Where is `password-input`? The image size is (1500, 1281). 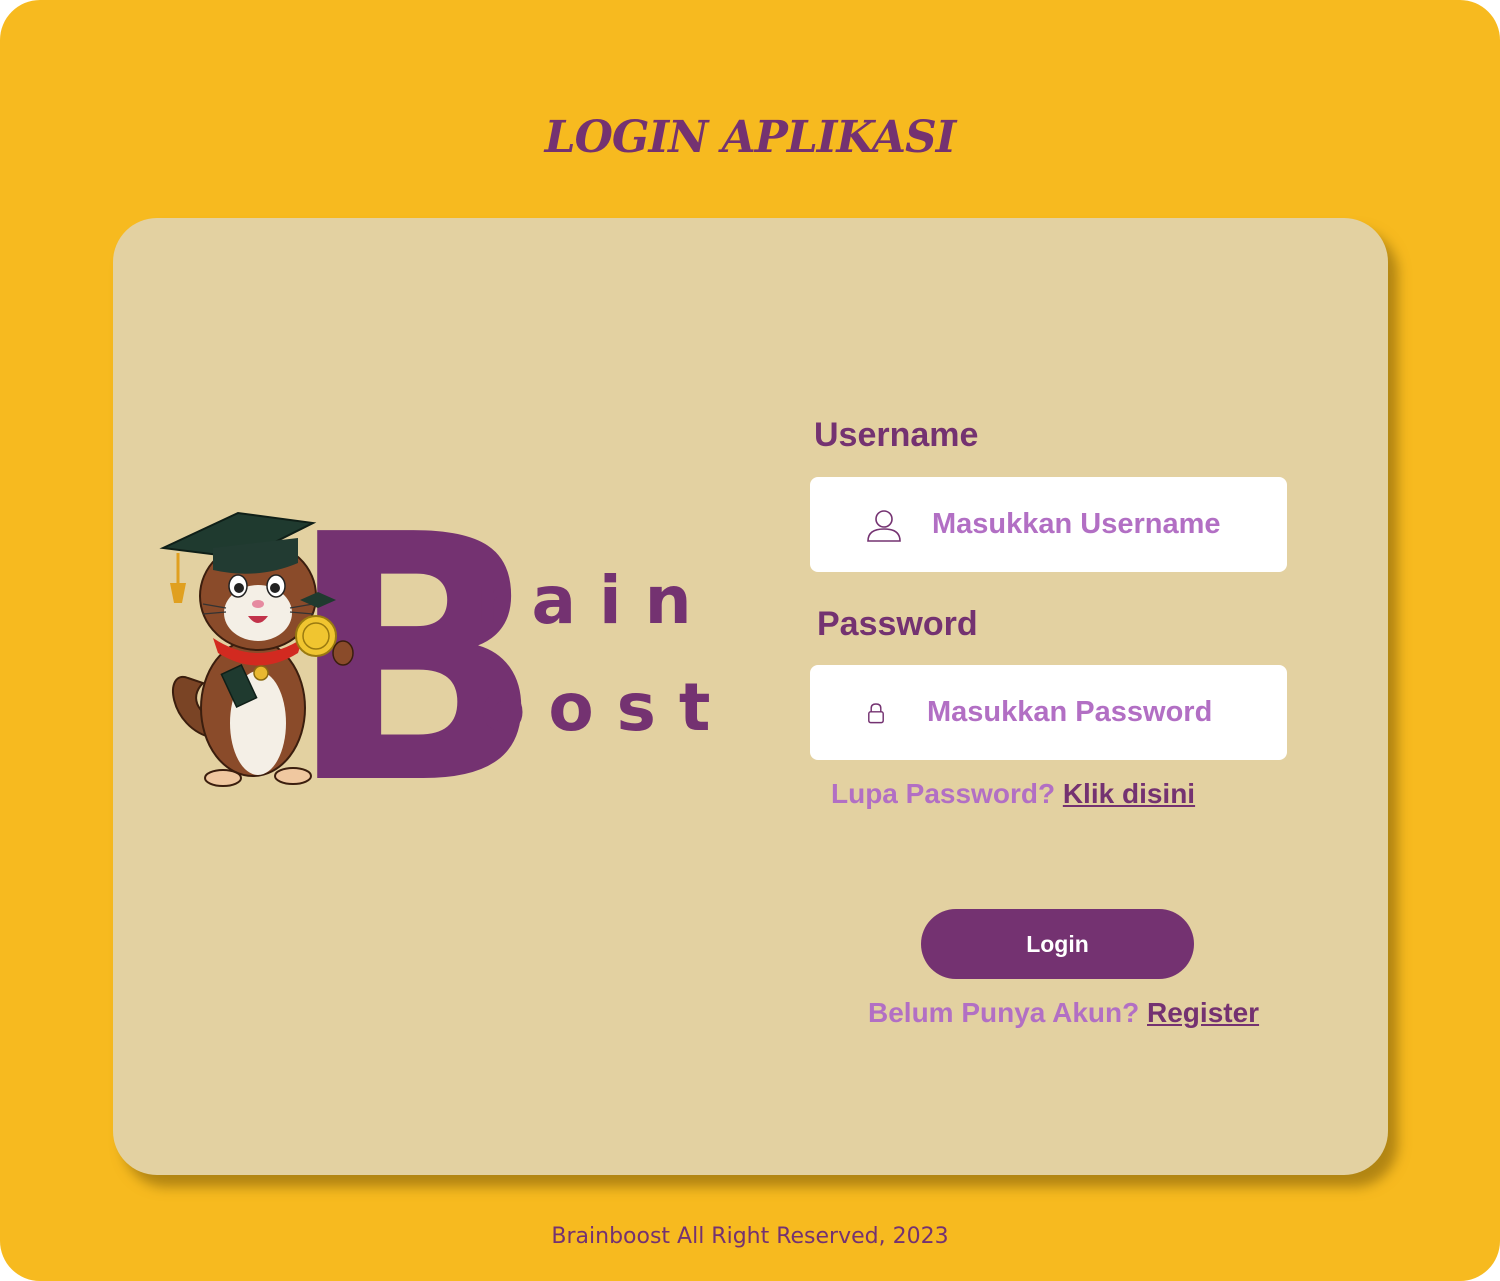
password-input is located at coordinates (1087, 712).